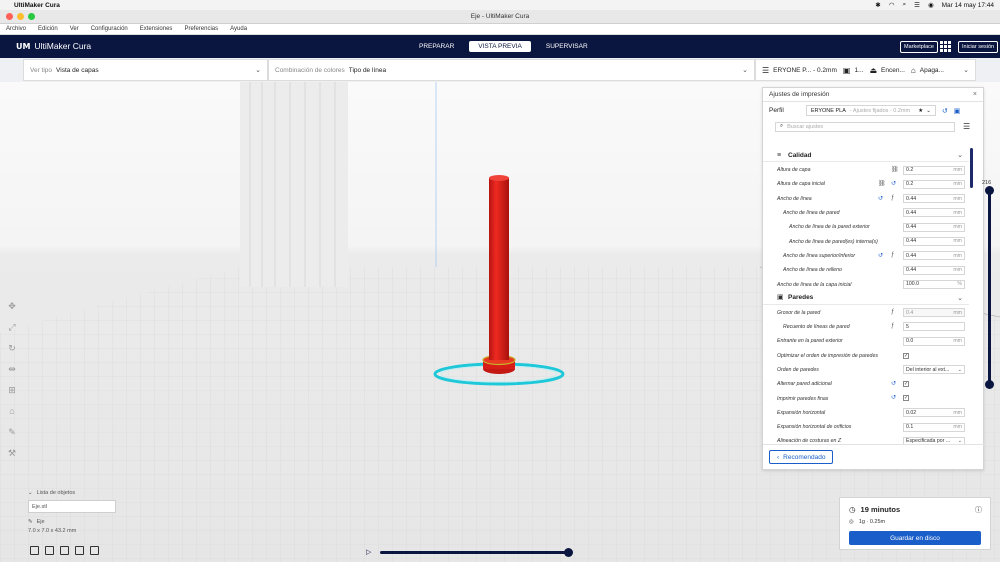 This screenshot has height=562, width=1000. What do you see at coordinates (12, 432) in the screenshot?
I see `measure-tool-icon: ✎` at bounding box center [12, 432].